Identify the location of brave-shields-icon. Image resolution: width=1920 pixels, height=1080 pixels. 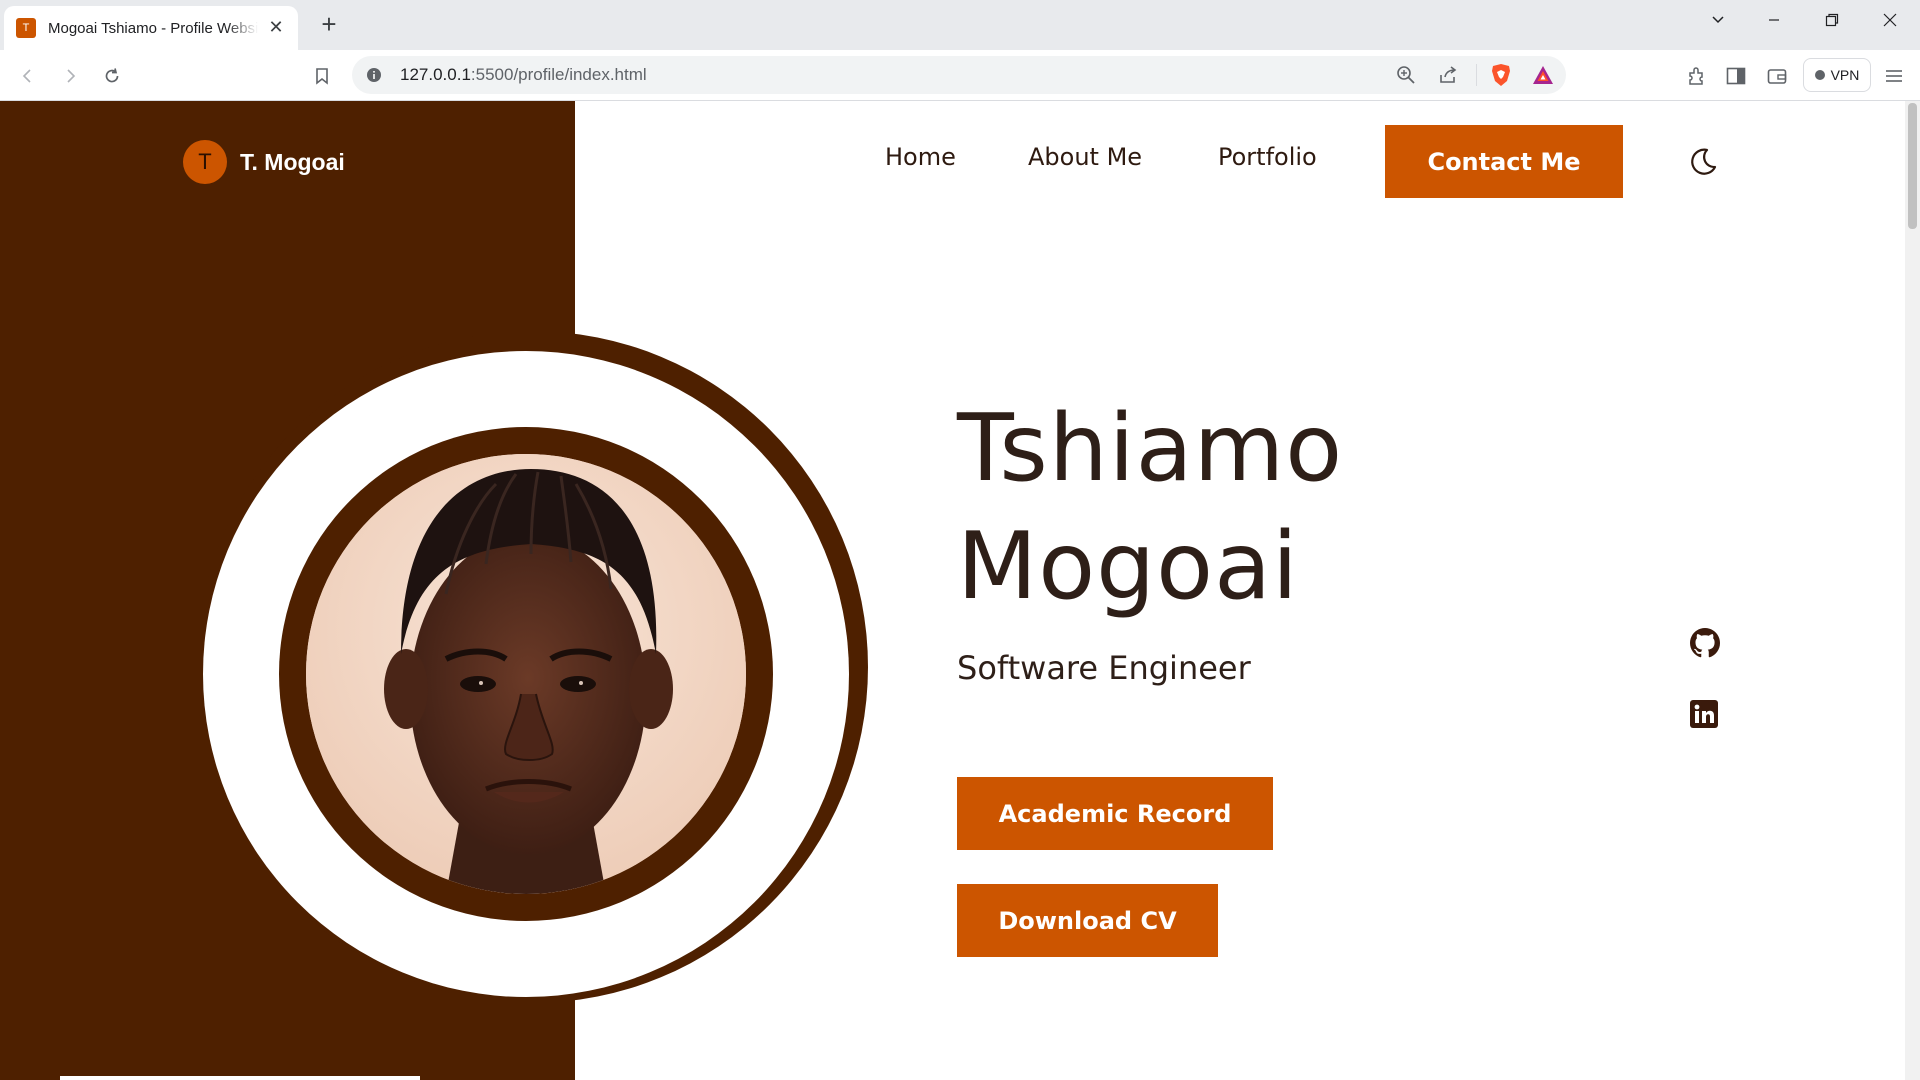
(1501, 77).